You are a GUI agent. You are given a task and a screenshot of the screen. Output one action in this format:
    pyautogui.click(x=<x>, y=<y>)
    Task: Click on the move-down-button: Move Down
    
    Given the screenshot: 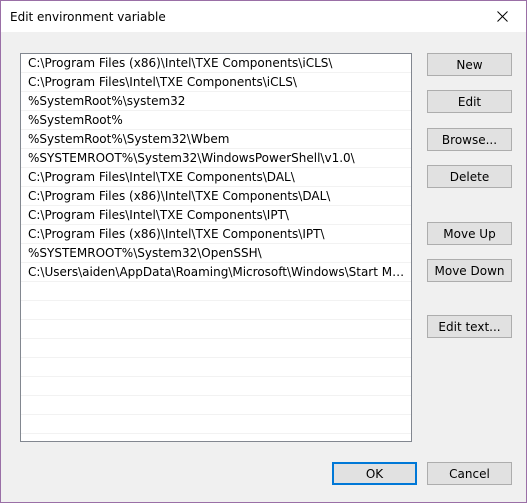 What is the action you would take?
    pyautogui.click(x=469, y=270)
    